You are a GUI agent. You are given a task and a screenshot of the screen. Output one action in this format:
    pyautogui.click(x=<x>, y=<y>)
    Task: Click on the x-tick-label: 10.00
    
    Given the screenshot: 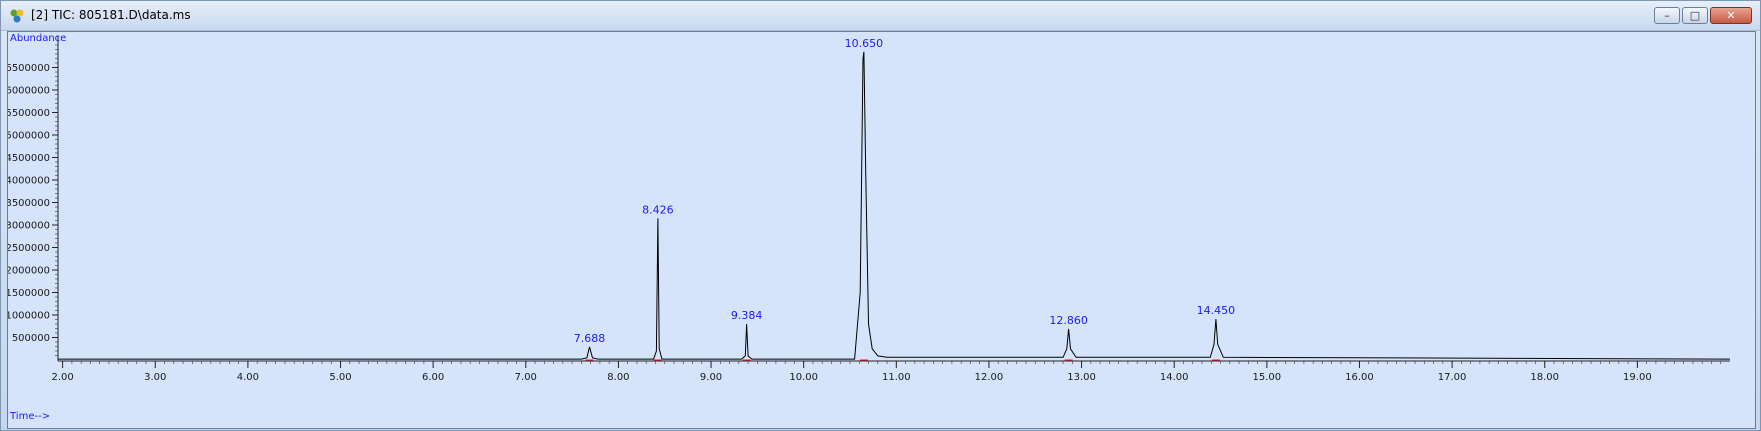 What is the action you would take?
    pyautogui.click(x=803, y=377)
    